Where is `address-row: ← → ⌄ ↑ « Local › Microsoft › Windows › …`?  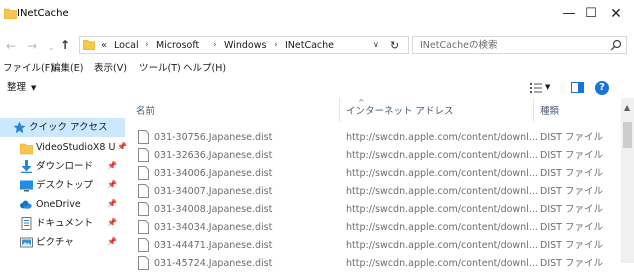 address-row: ← → ⌄ ↑ « Local › Microsoft › Windows › … is located at coordinates (317, 45).